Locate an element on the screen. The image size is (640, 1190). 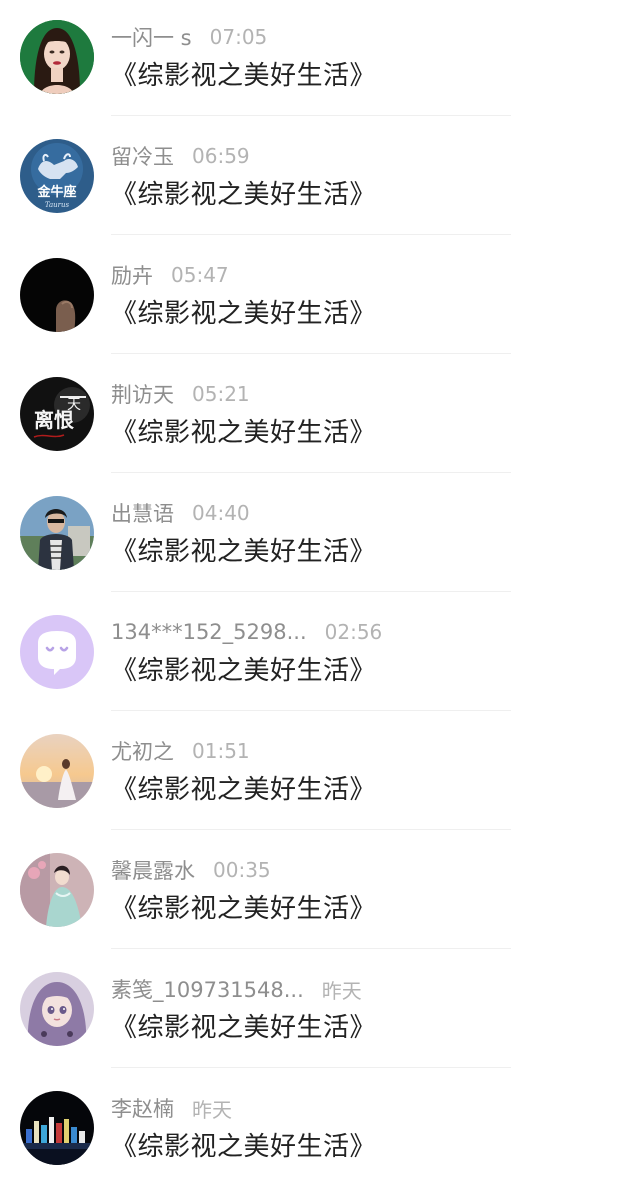
man-portrait-icon is located at coordinates (57, 533).